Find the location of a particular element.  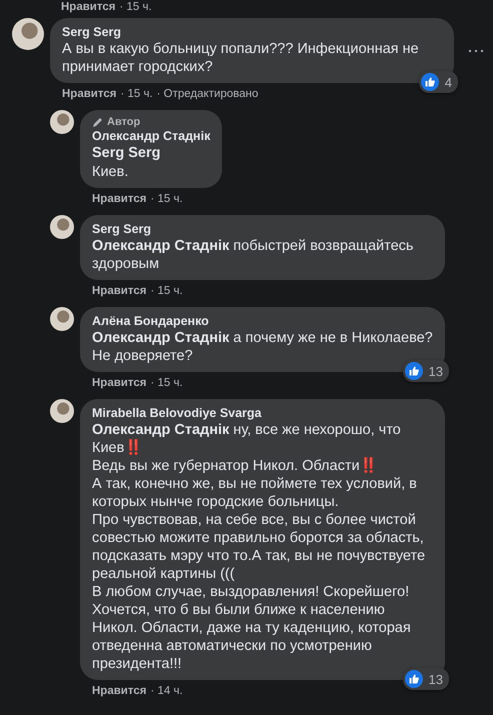

edited-label: · Отредактировано is located at coordinates (207, 94).